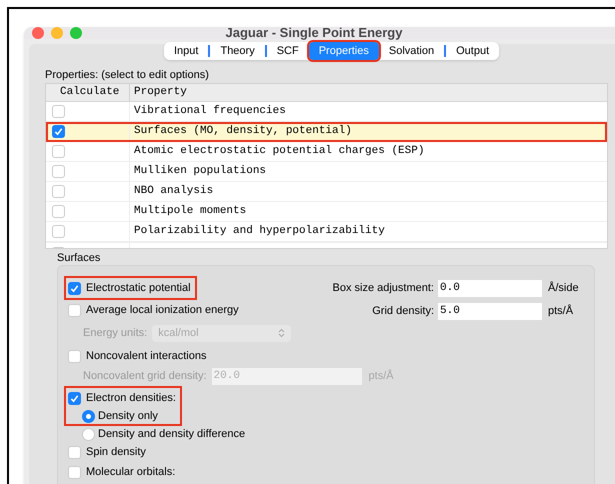  I want to click on field-label: Box size adjustment:, so click(383, 288).